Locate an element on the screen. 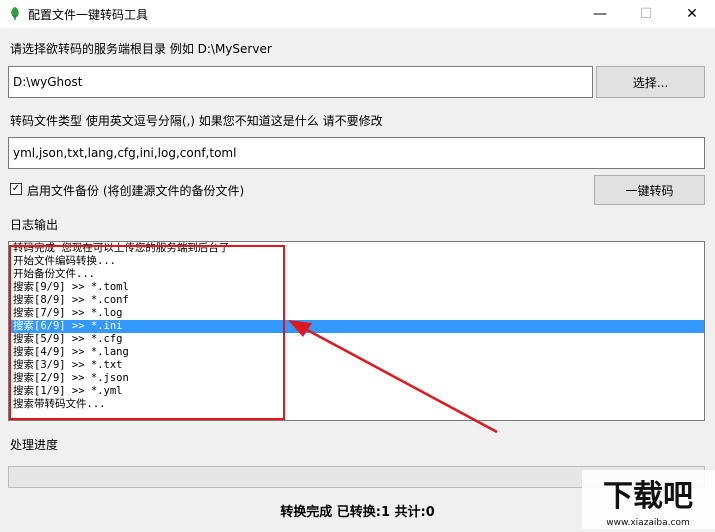 The height and width of the screenshot is (532, 715). close-button: ✕ is located at coordinates (692, 14).